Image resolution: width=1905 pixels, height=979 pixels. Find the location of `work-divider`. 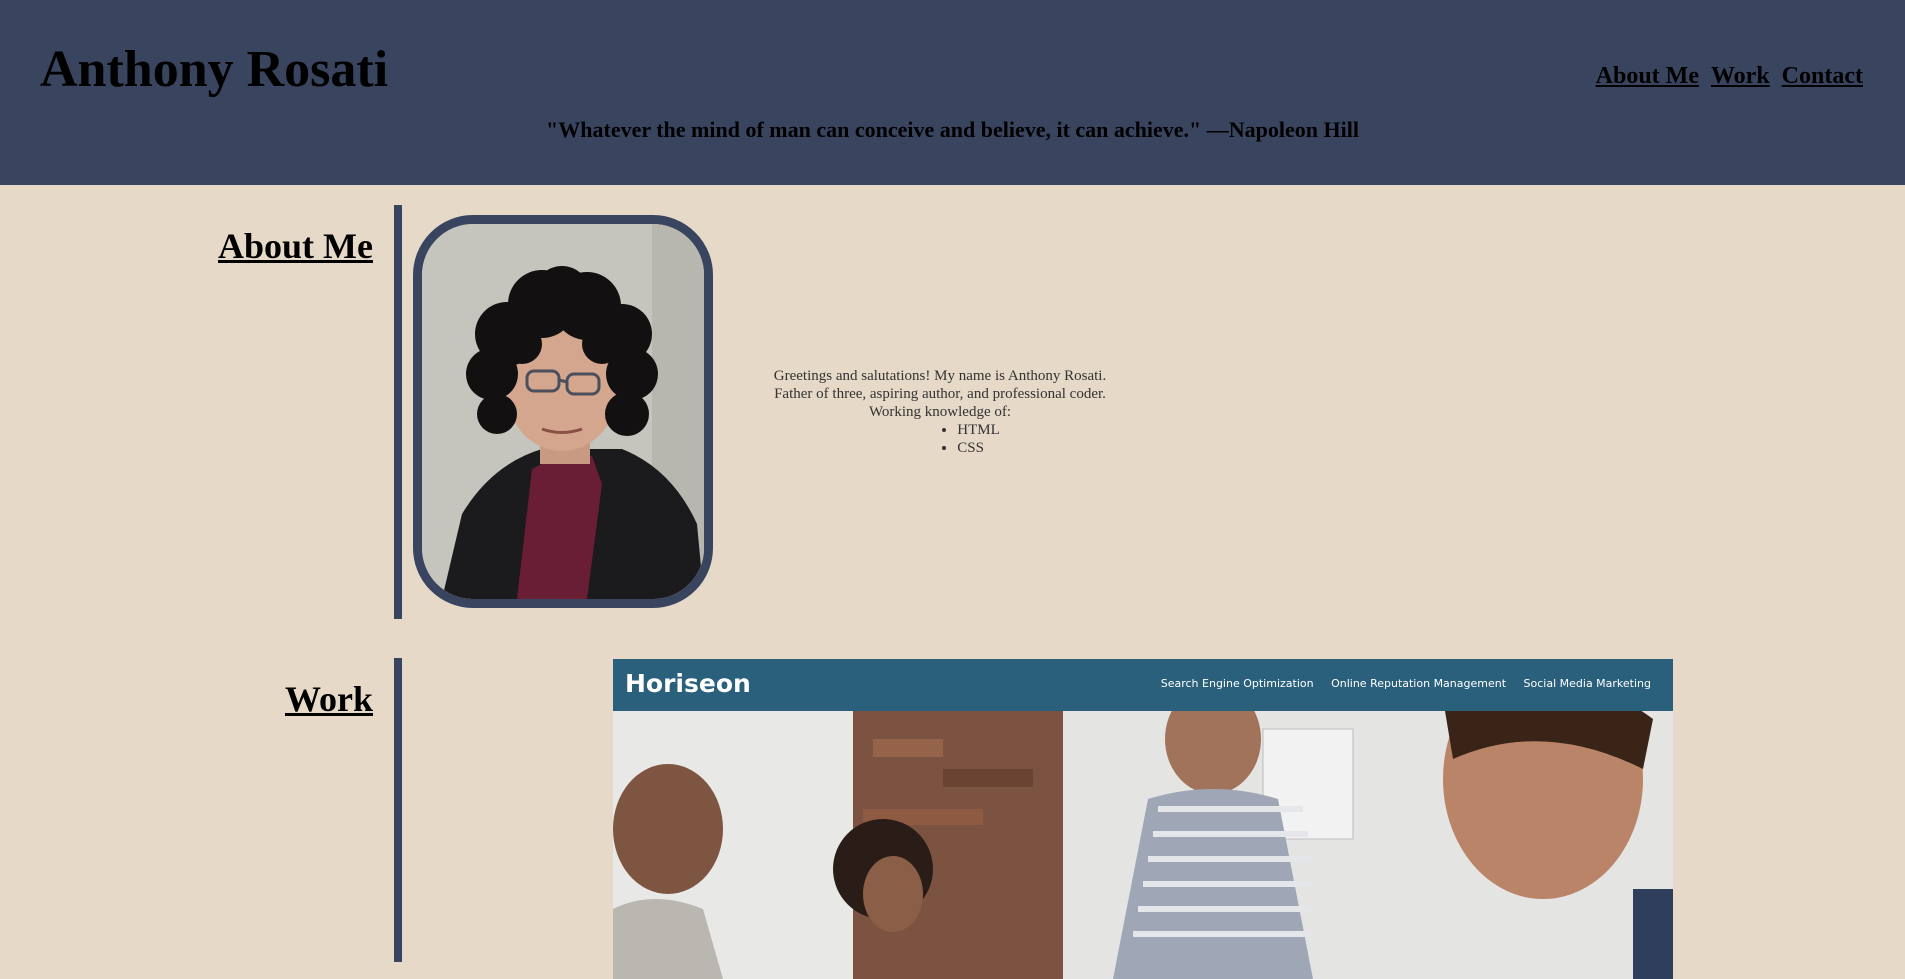

work-divider is located at coordinates (398, 810).